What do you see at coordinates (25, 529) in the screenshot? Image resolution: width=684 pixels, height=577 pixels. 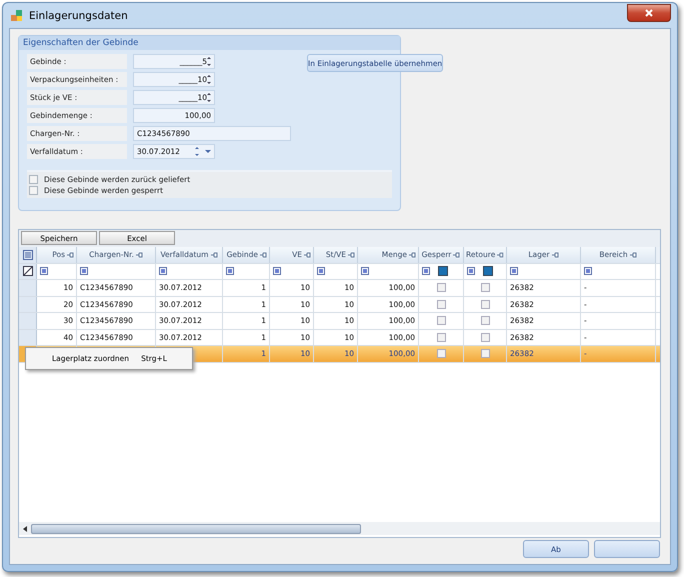 I see `scroll-left-icon` at bounding box center [25, 529].